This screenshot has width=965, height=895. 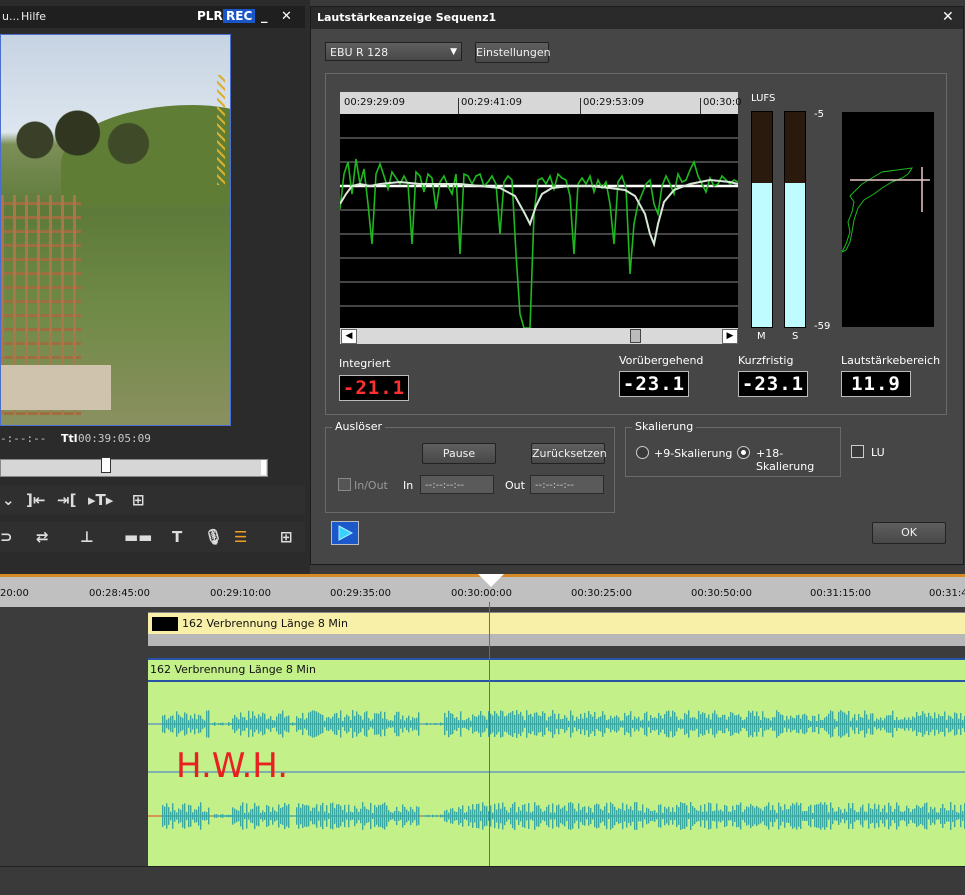 I want to click on scrub-bar, so click(x=134, y=468).